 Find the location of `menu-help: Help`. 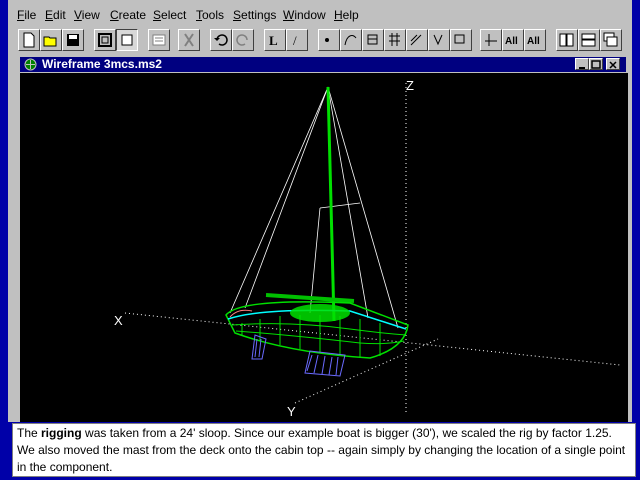

menu-help: Help is located at coordinates (346, 15).